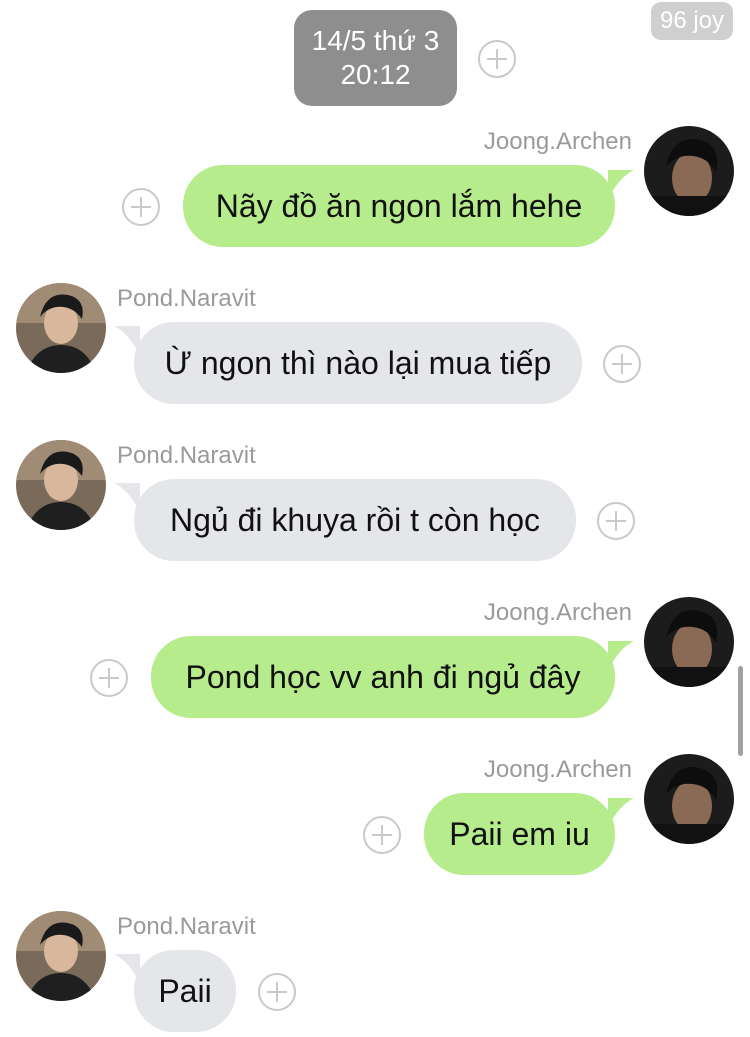  Describe the element at coordinates (740, 711) in the screenshot. I see `scrollbar` at that location.